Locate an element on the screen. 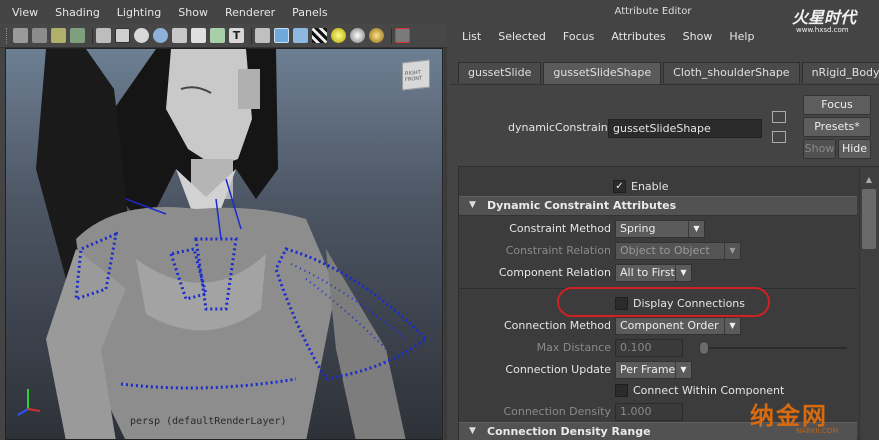 Image resolution: width=879 pixels, height=440 pixels. select-icon is located at coordinates (402, 35).